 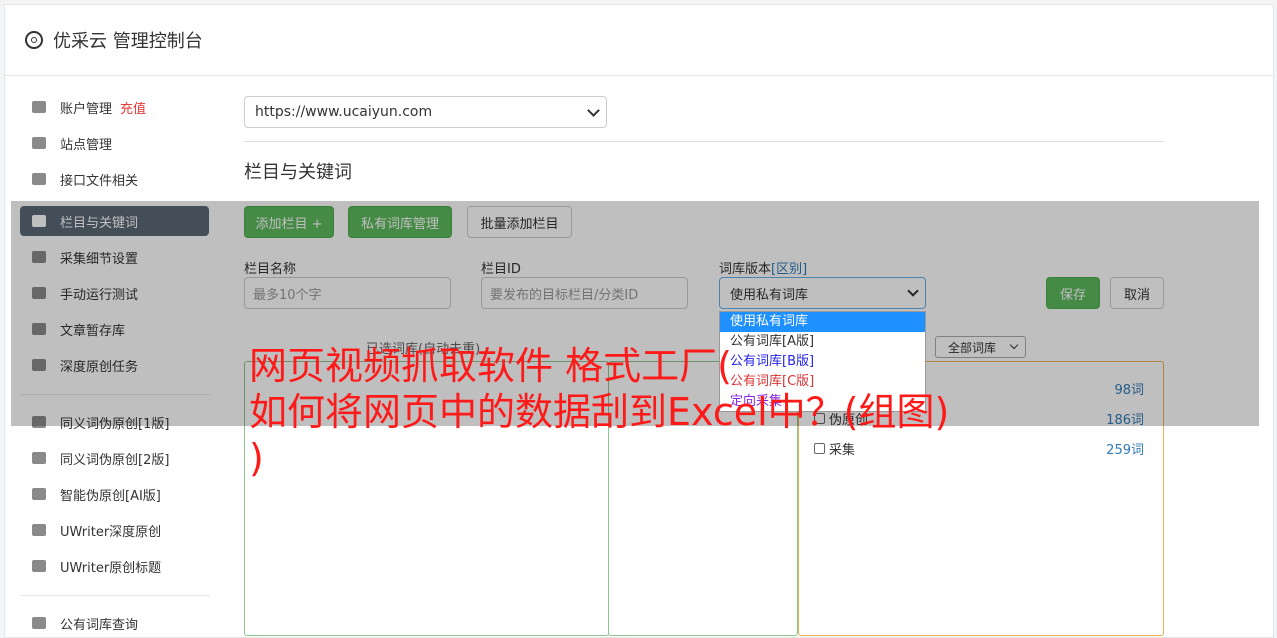 What do you see at coordinates (822, 322) in the screenshot?
I see `version-option: 使用私有词库` at bounding box center [822, 322].